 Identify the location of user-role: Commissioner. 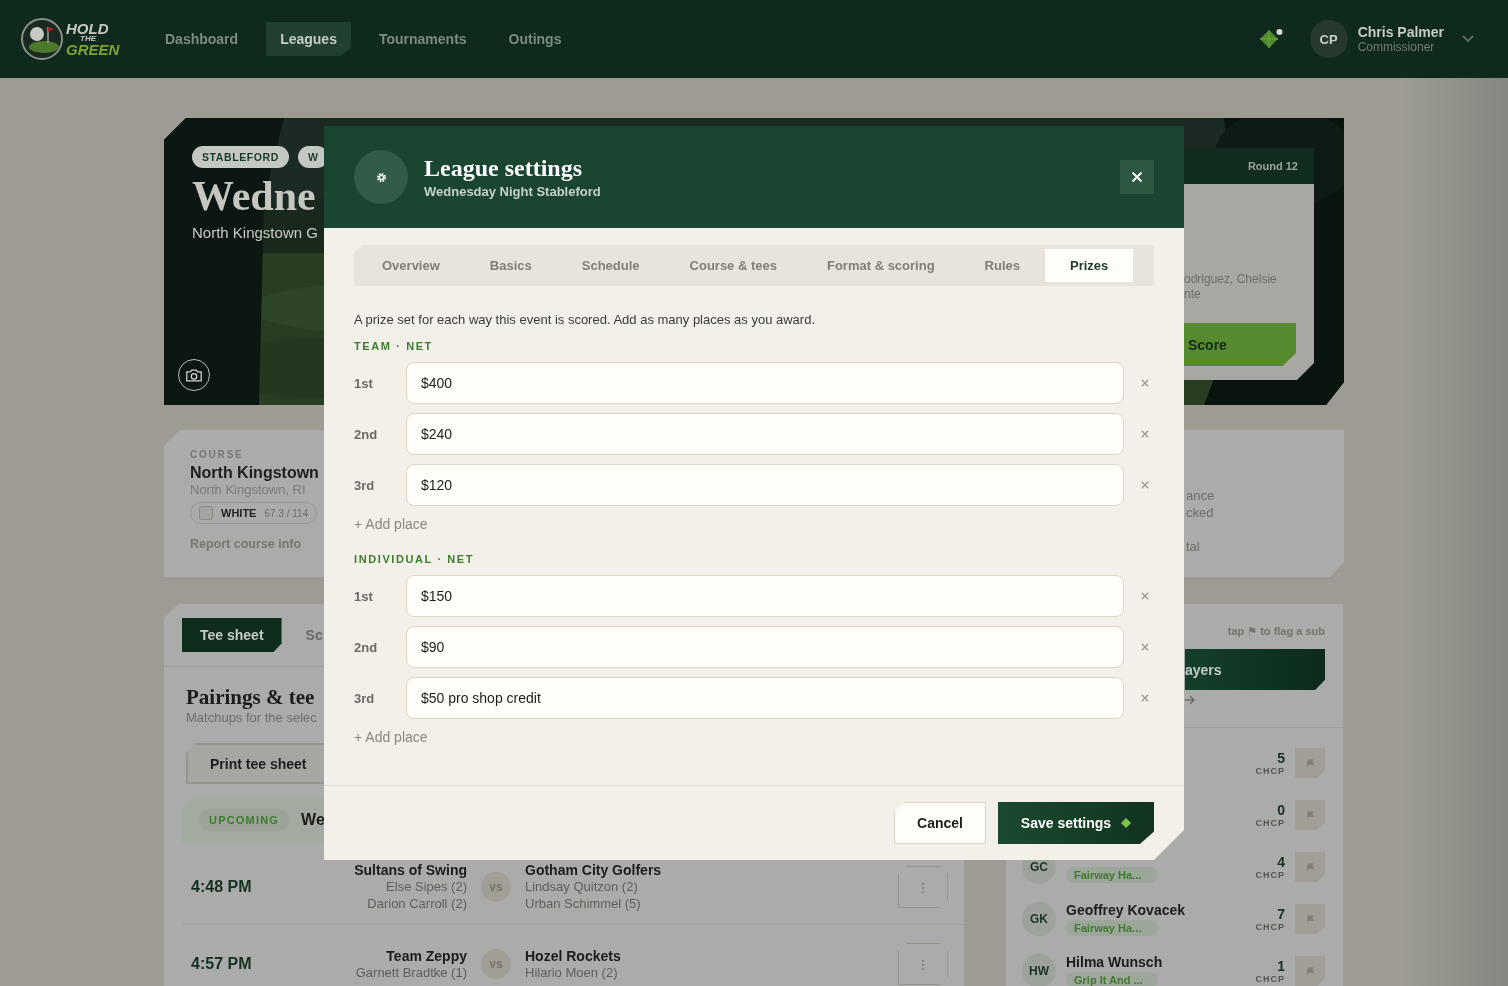
(1396, 47).